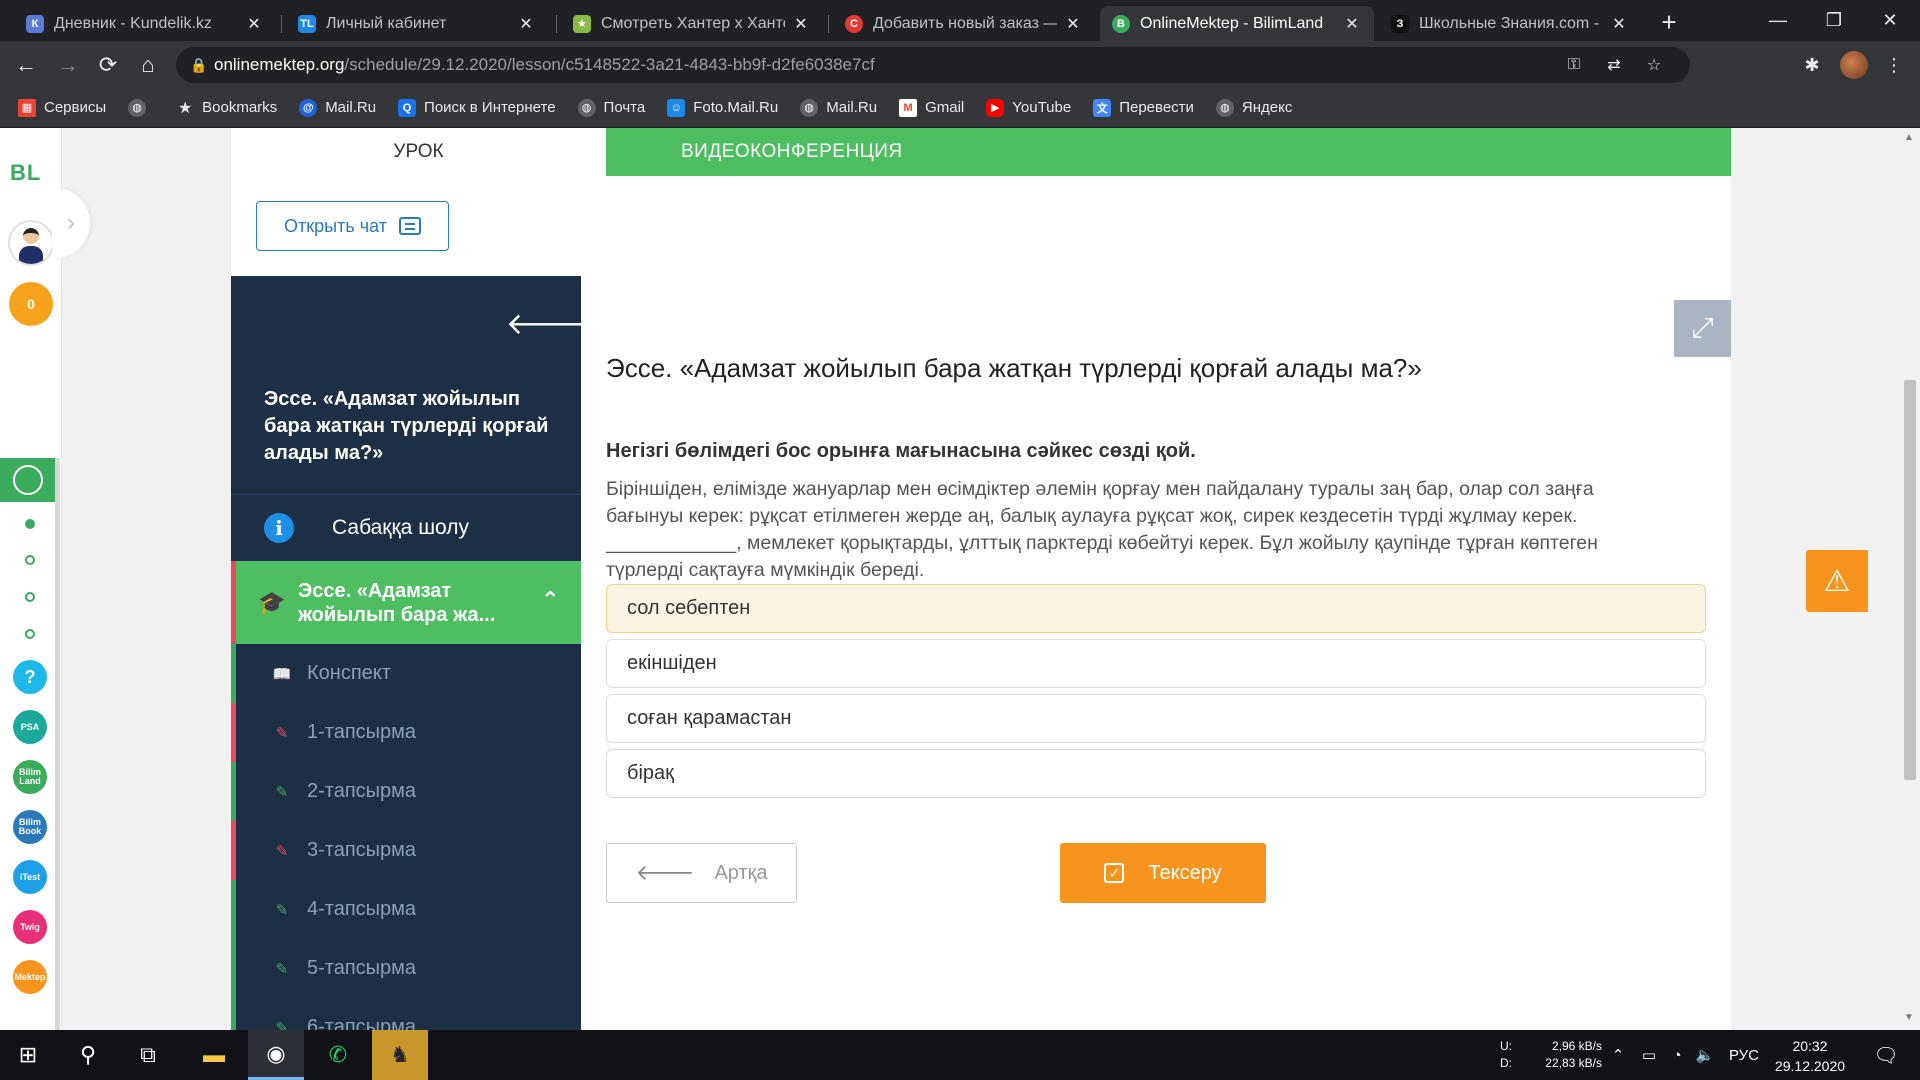 The height and width of the screenshot is (1080, 1920). I want to click on nav-subitem-task-4: ✎ 4-тапсырма, so click(406, 909).